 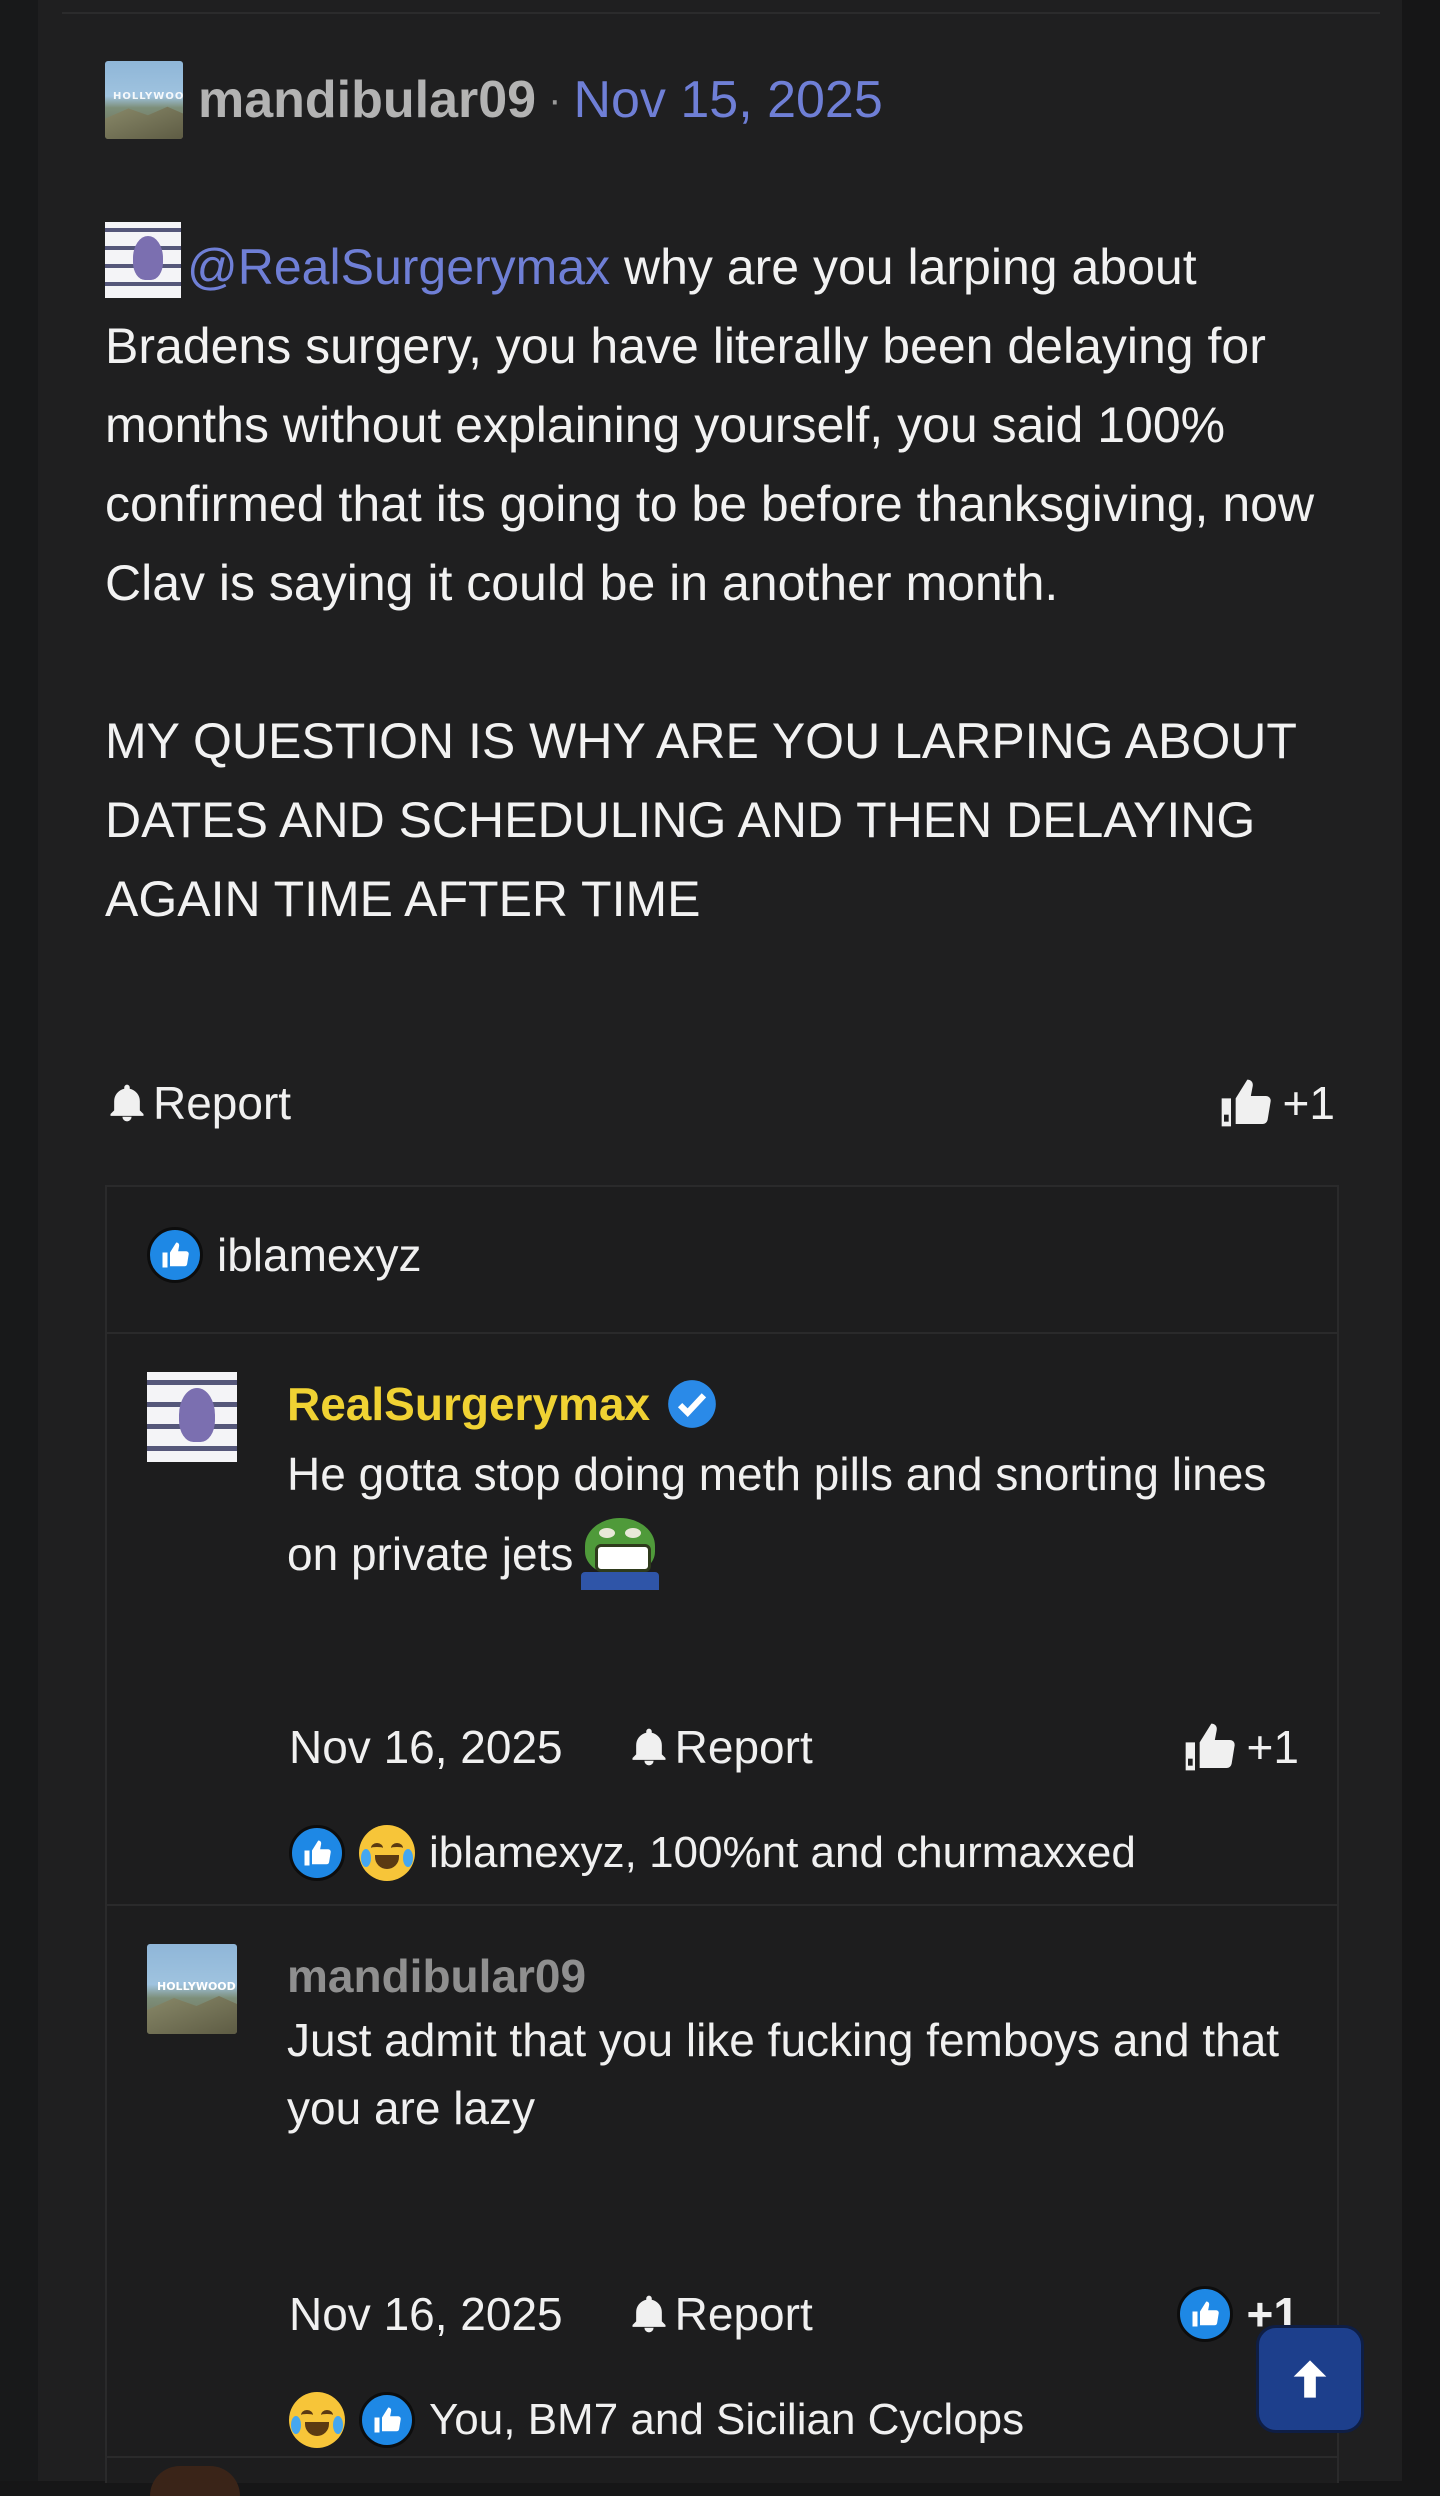 I want to click on post-author: mandibular09, so click(x=367, y=100).